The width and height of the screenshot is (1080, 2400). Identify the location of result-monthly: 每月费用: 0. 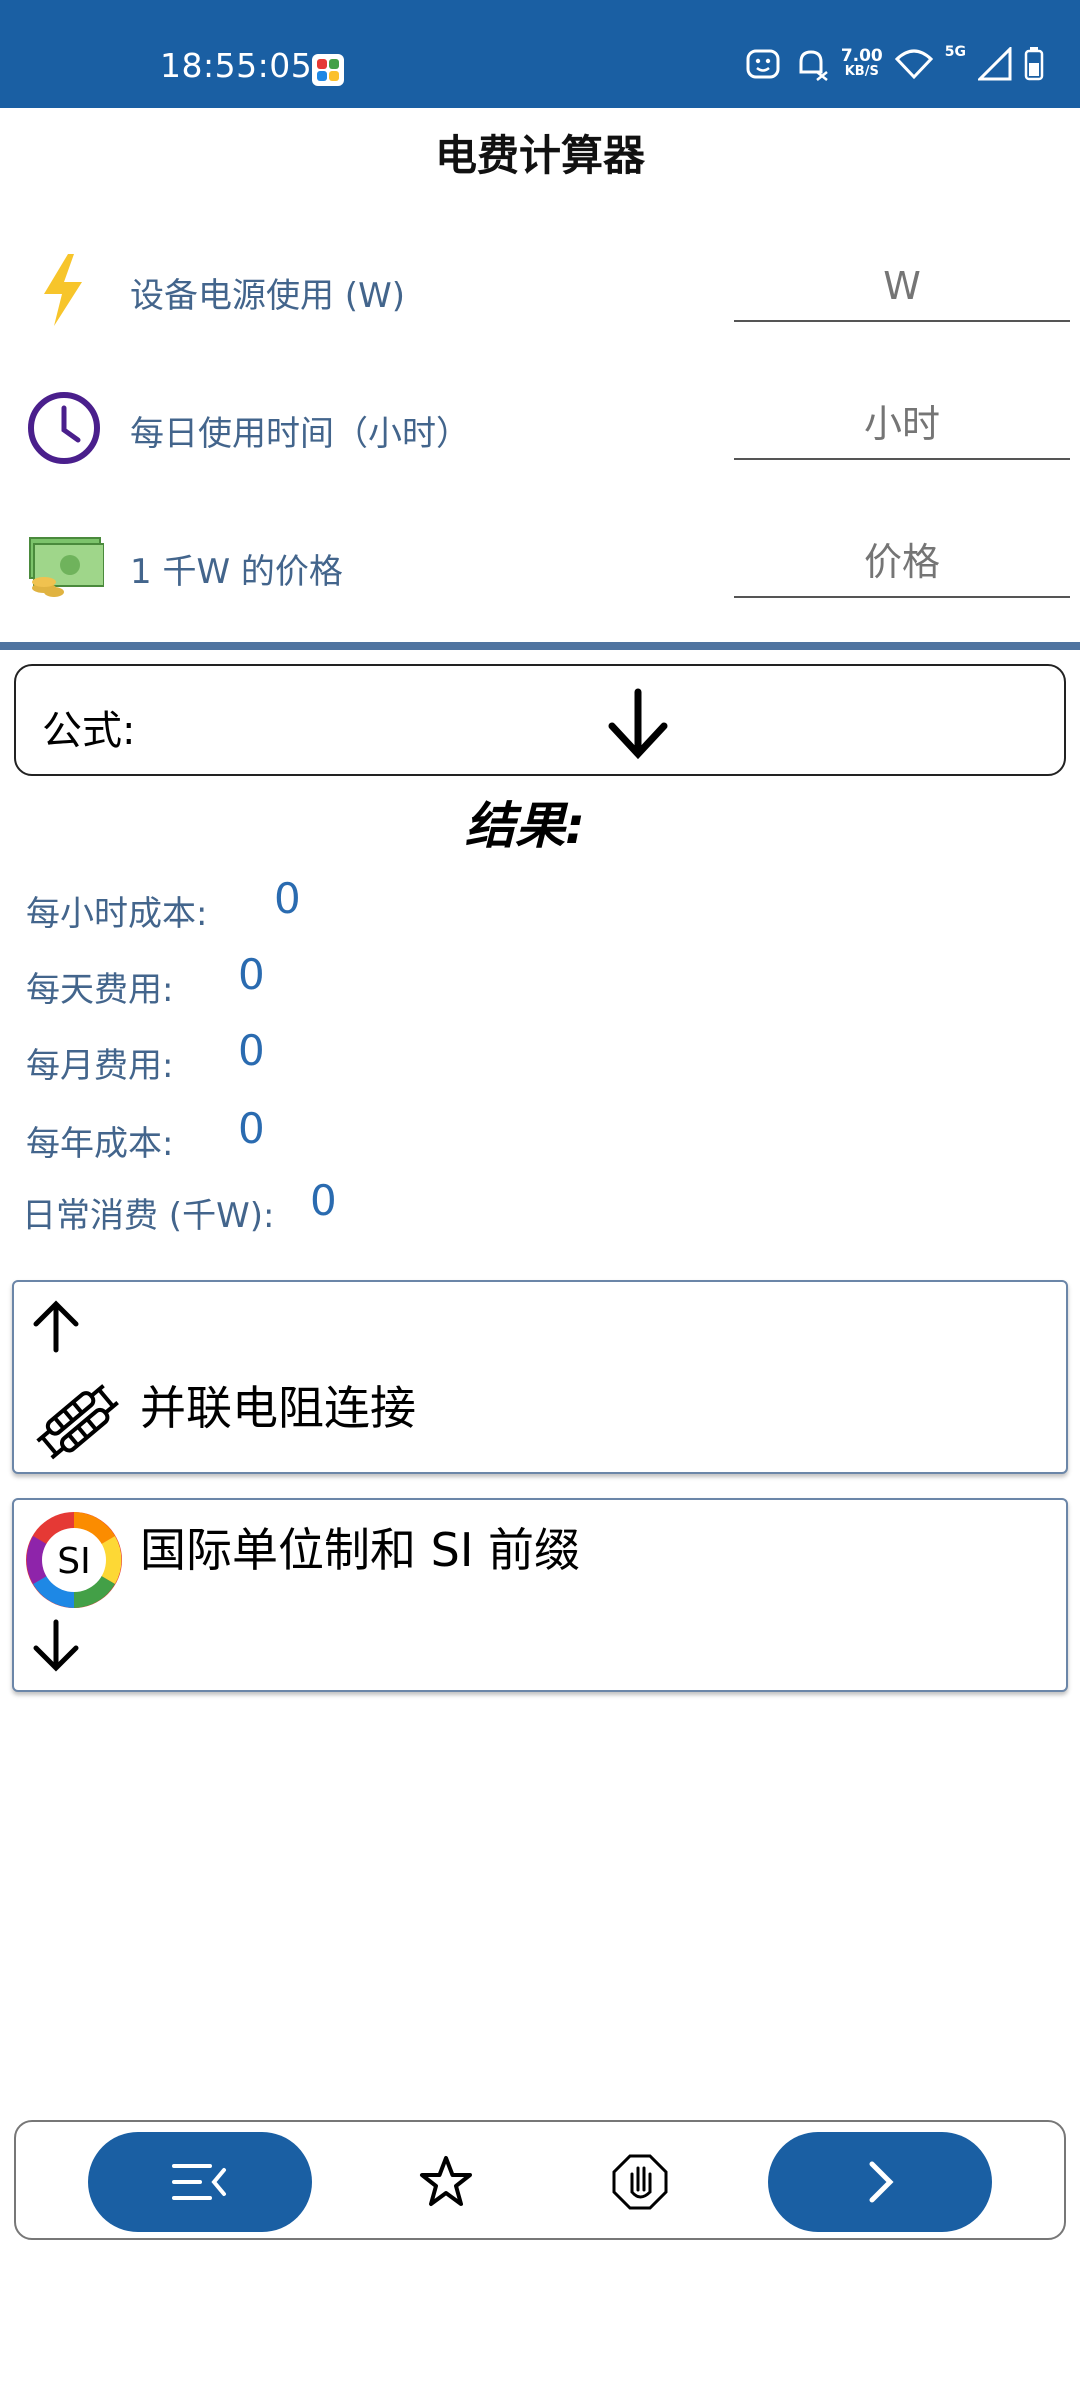
(145, 1056).